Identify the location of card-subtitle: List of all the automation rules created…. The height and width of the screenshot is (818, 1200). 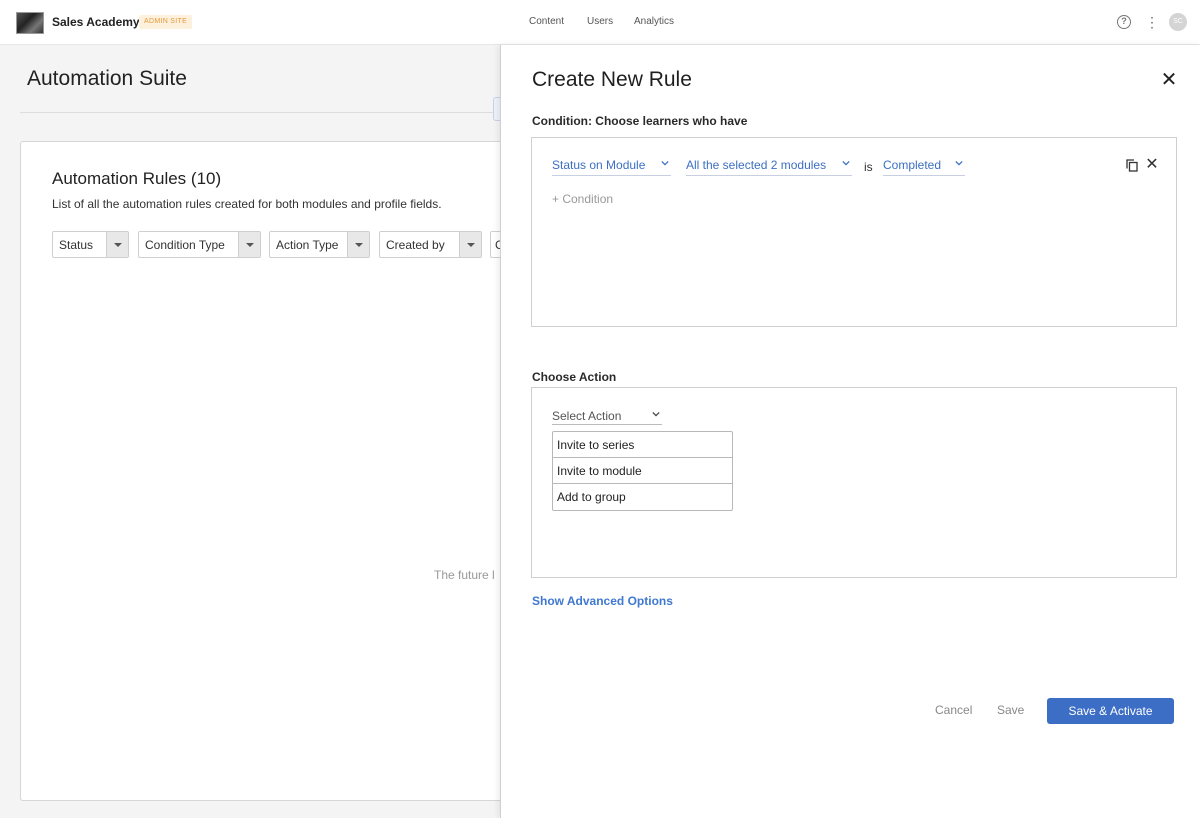
(247, 204).